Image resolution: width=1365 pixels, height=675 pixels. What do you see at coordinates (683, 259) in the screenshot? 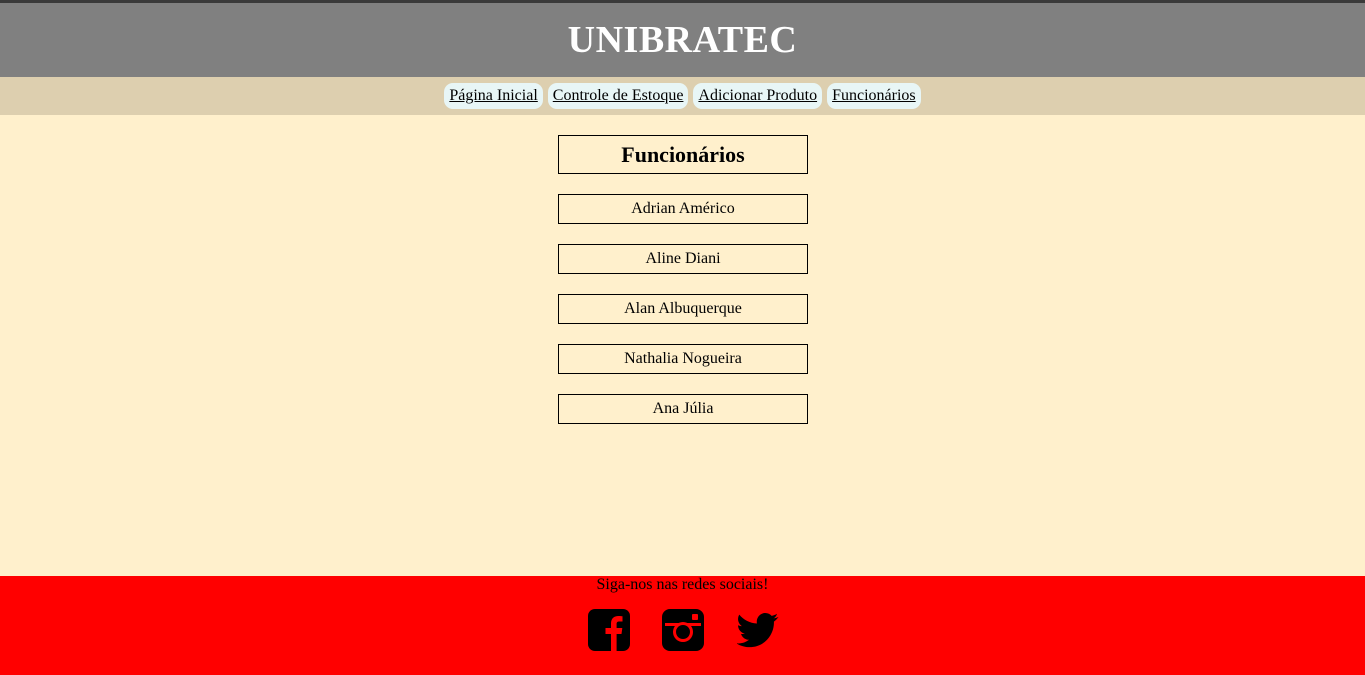
I see `employee-item: Aline Diani` at bounding box center [683, 259].